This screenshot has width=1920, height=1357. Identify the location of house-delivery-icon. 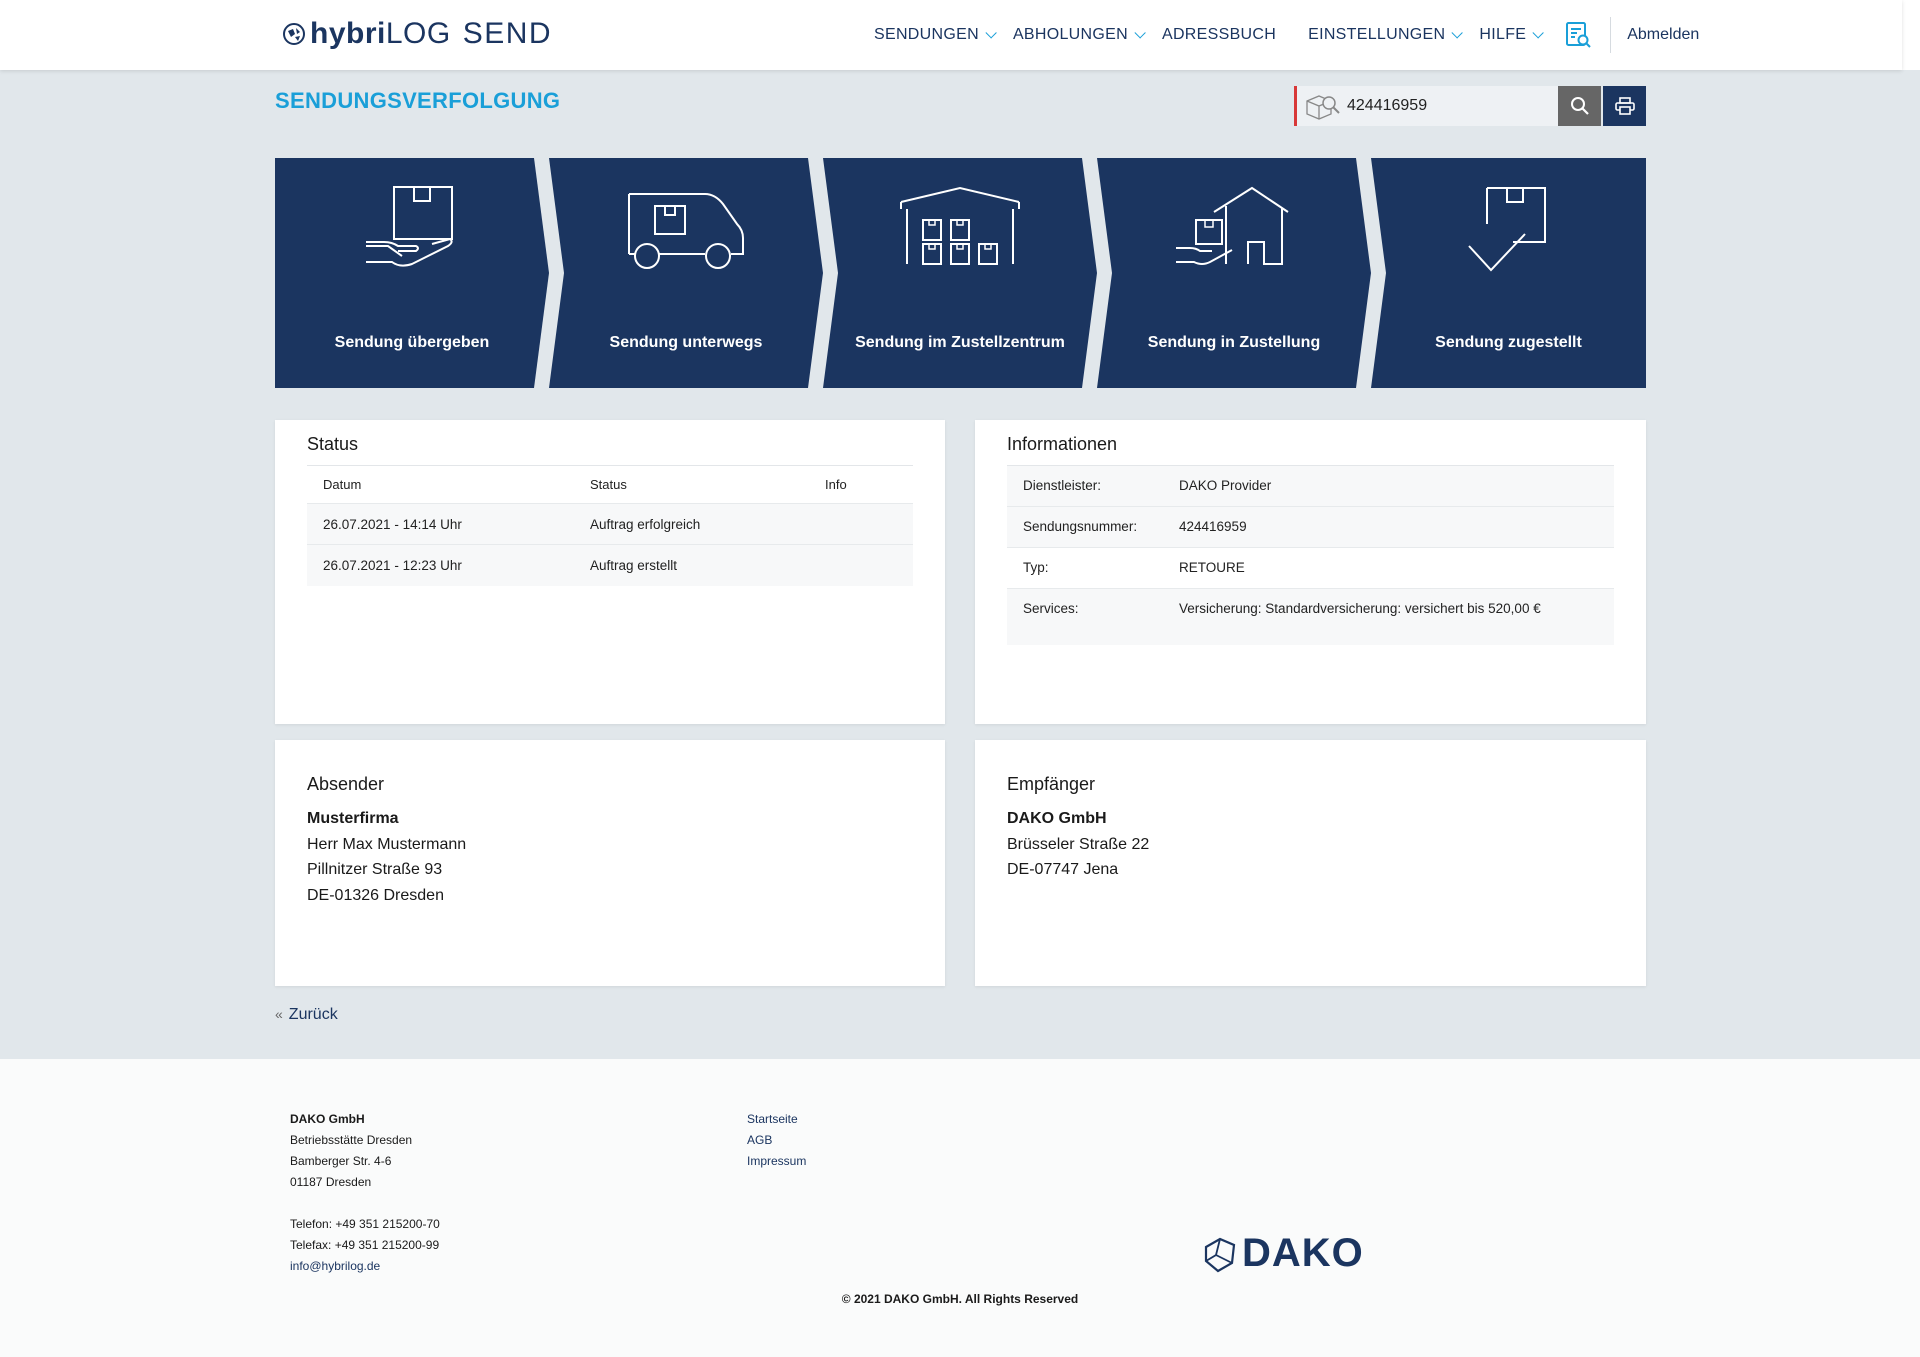
(1232, 225).